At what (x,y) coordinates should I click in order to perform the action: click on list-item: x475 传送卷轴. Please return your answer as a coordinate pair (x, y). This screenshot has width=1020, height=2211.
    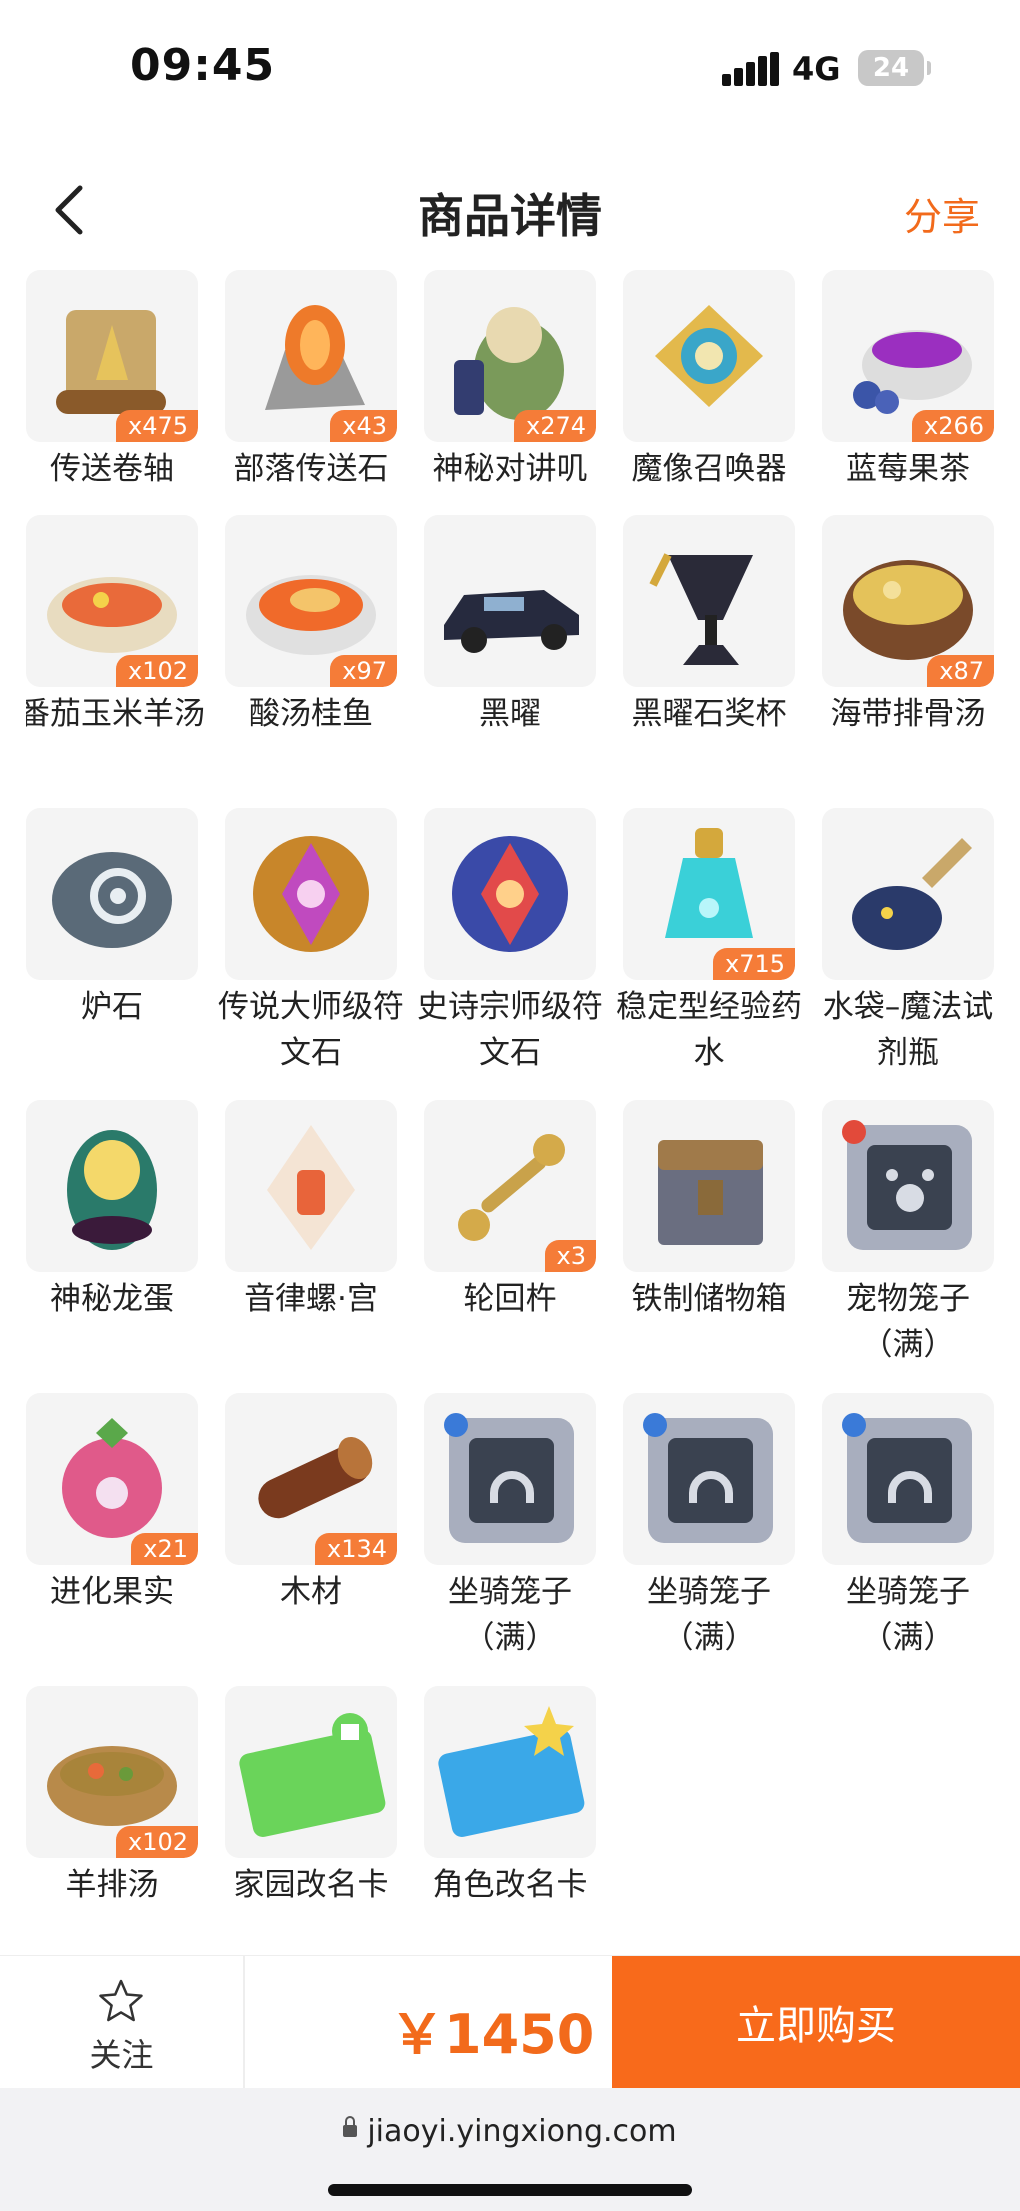
    Looking at the image, I should click on (112, 381).